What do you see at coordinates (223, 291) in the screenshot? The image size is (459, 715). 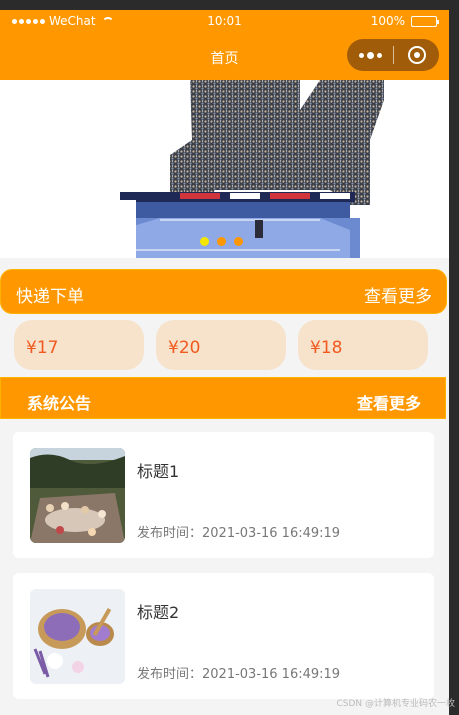 I see `express-order-bar: 快递下单 查看更多` at bounding box center [223, 291].